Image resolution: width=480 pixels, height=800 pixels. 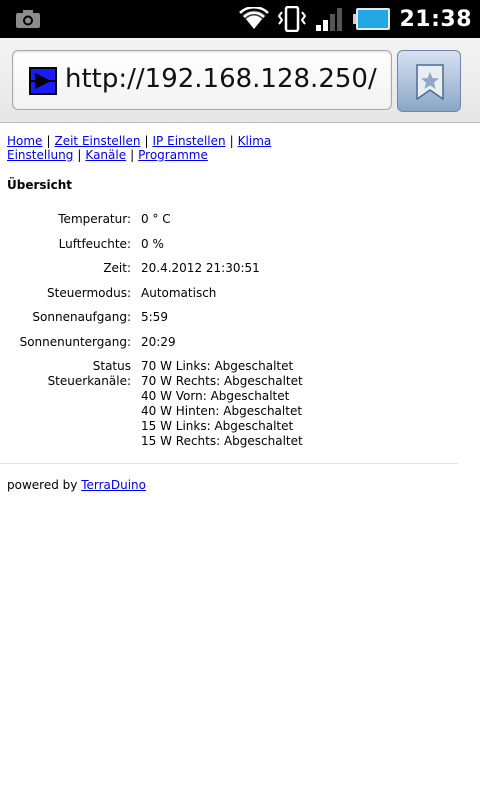 I want to click on wifi-icon, so click(x=254, y=18).